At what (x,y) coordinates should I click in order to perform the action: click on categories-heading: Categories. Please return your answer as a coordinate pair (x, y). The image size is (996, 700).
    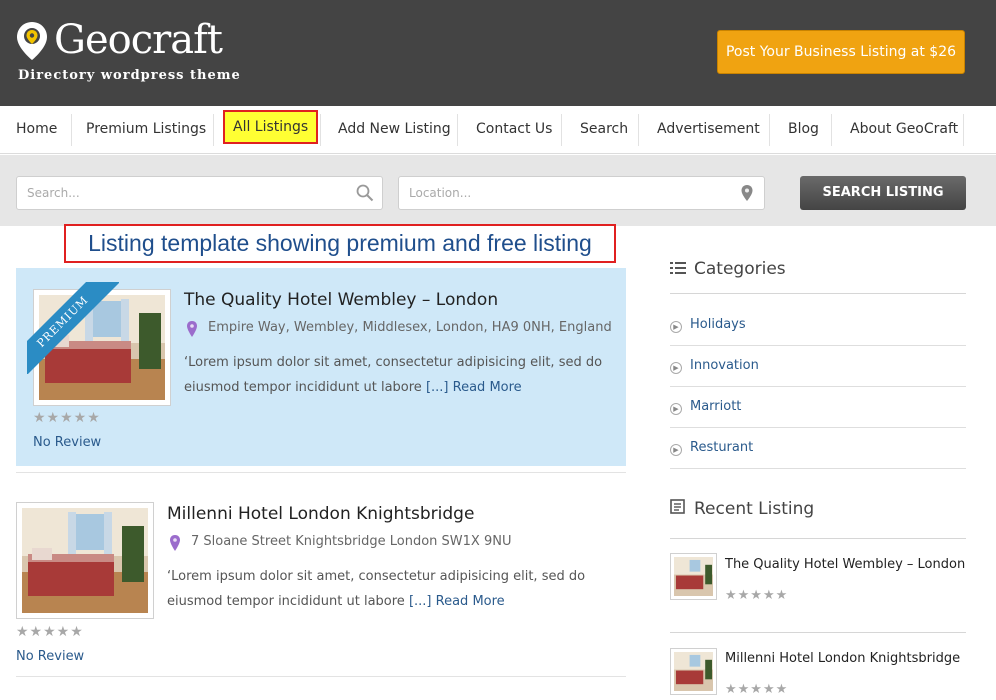
    Looking at the image, I should click on (728, 269).